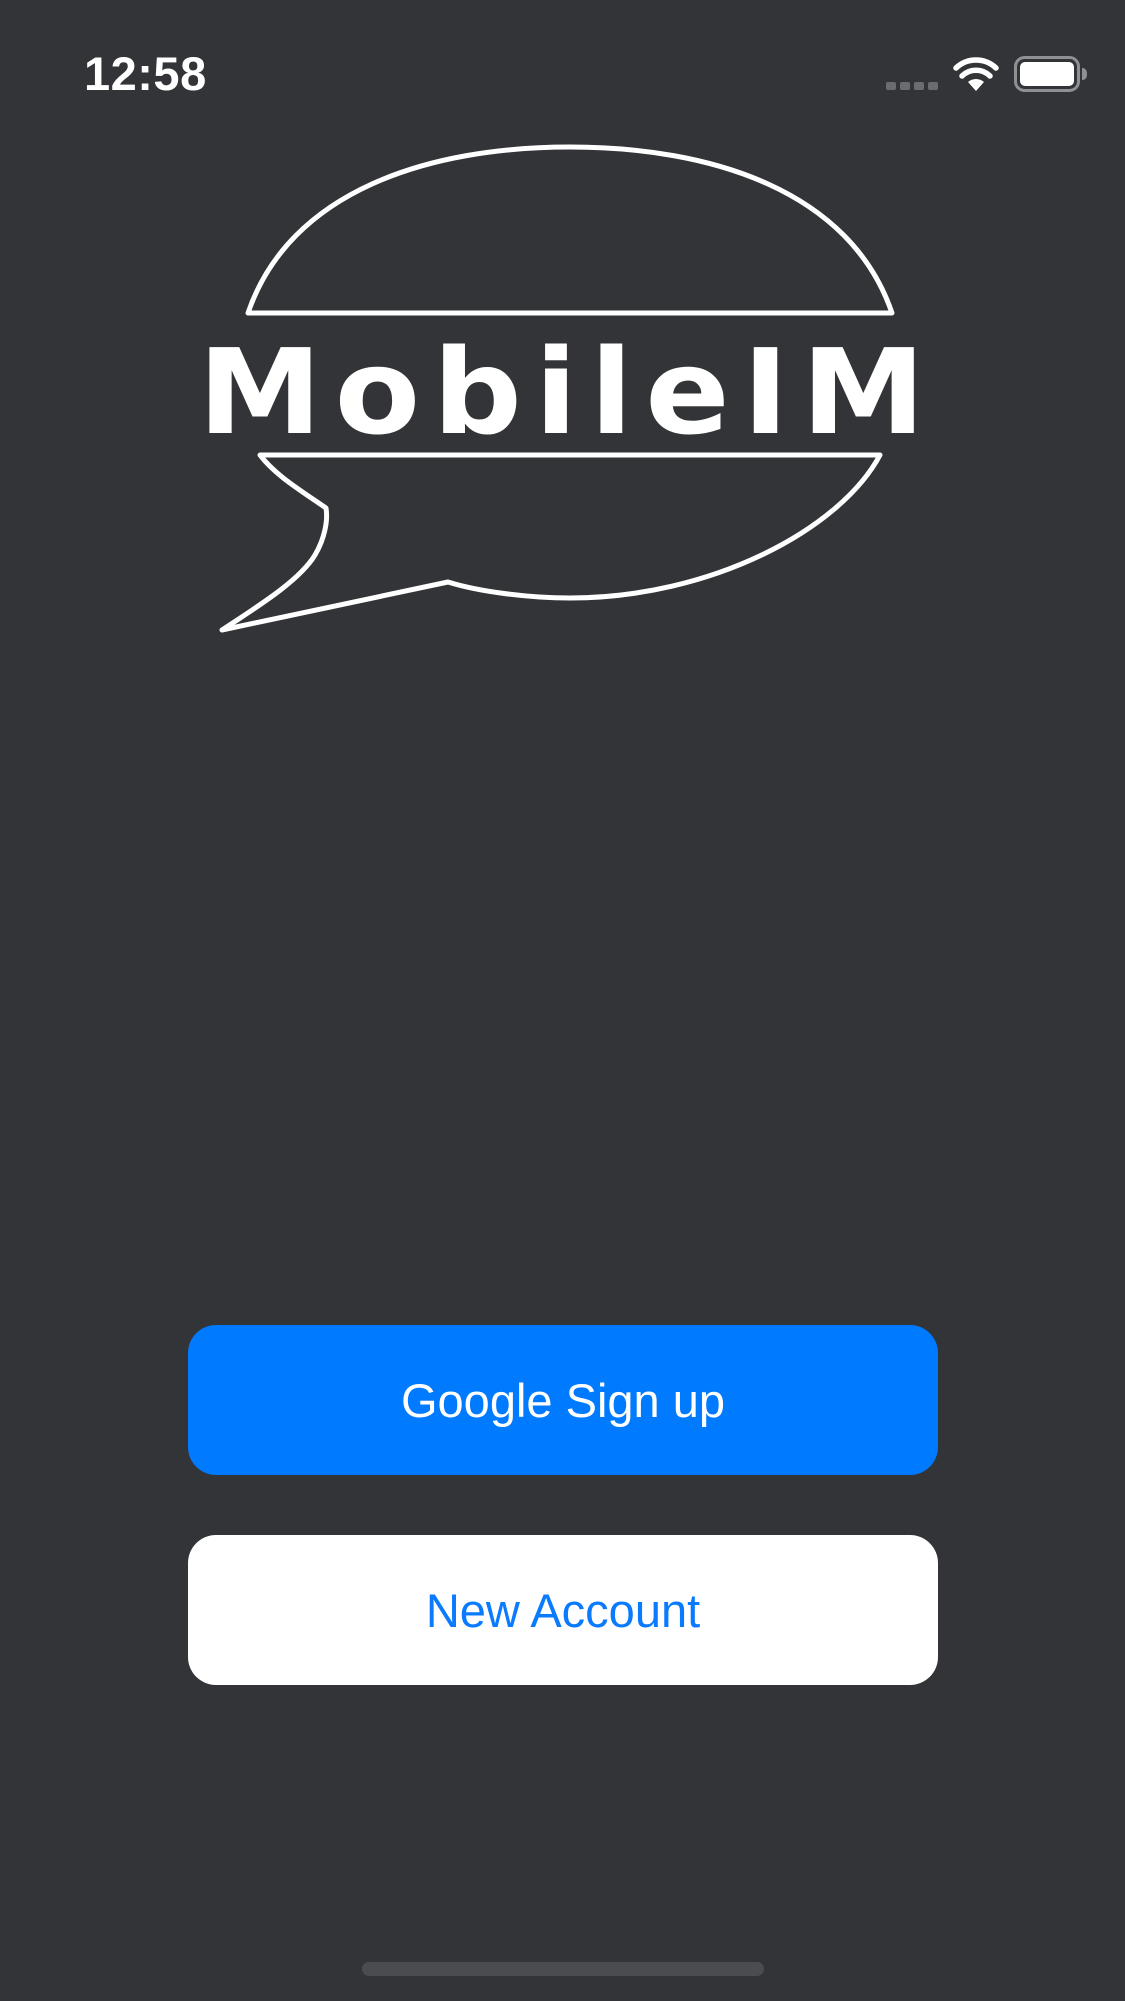  I want to click on logo-text: MobileIM, so click(568, 392).